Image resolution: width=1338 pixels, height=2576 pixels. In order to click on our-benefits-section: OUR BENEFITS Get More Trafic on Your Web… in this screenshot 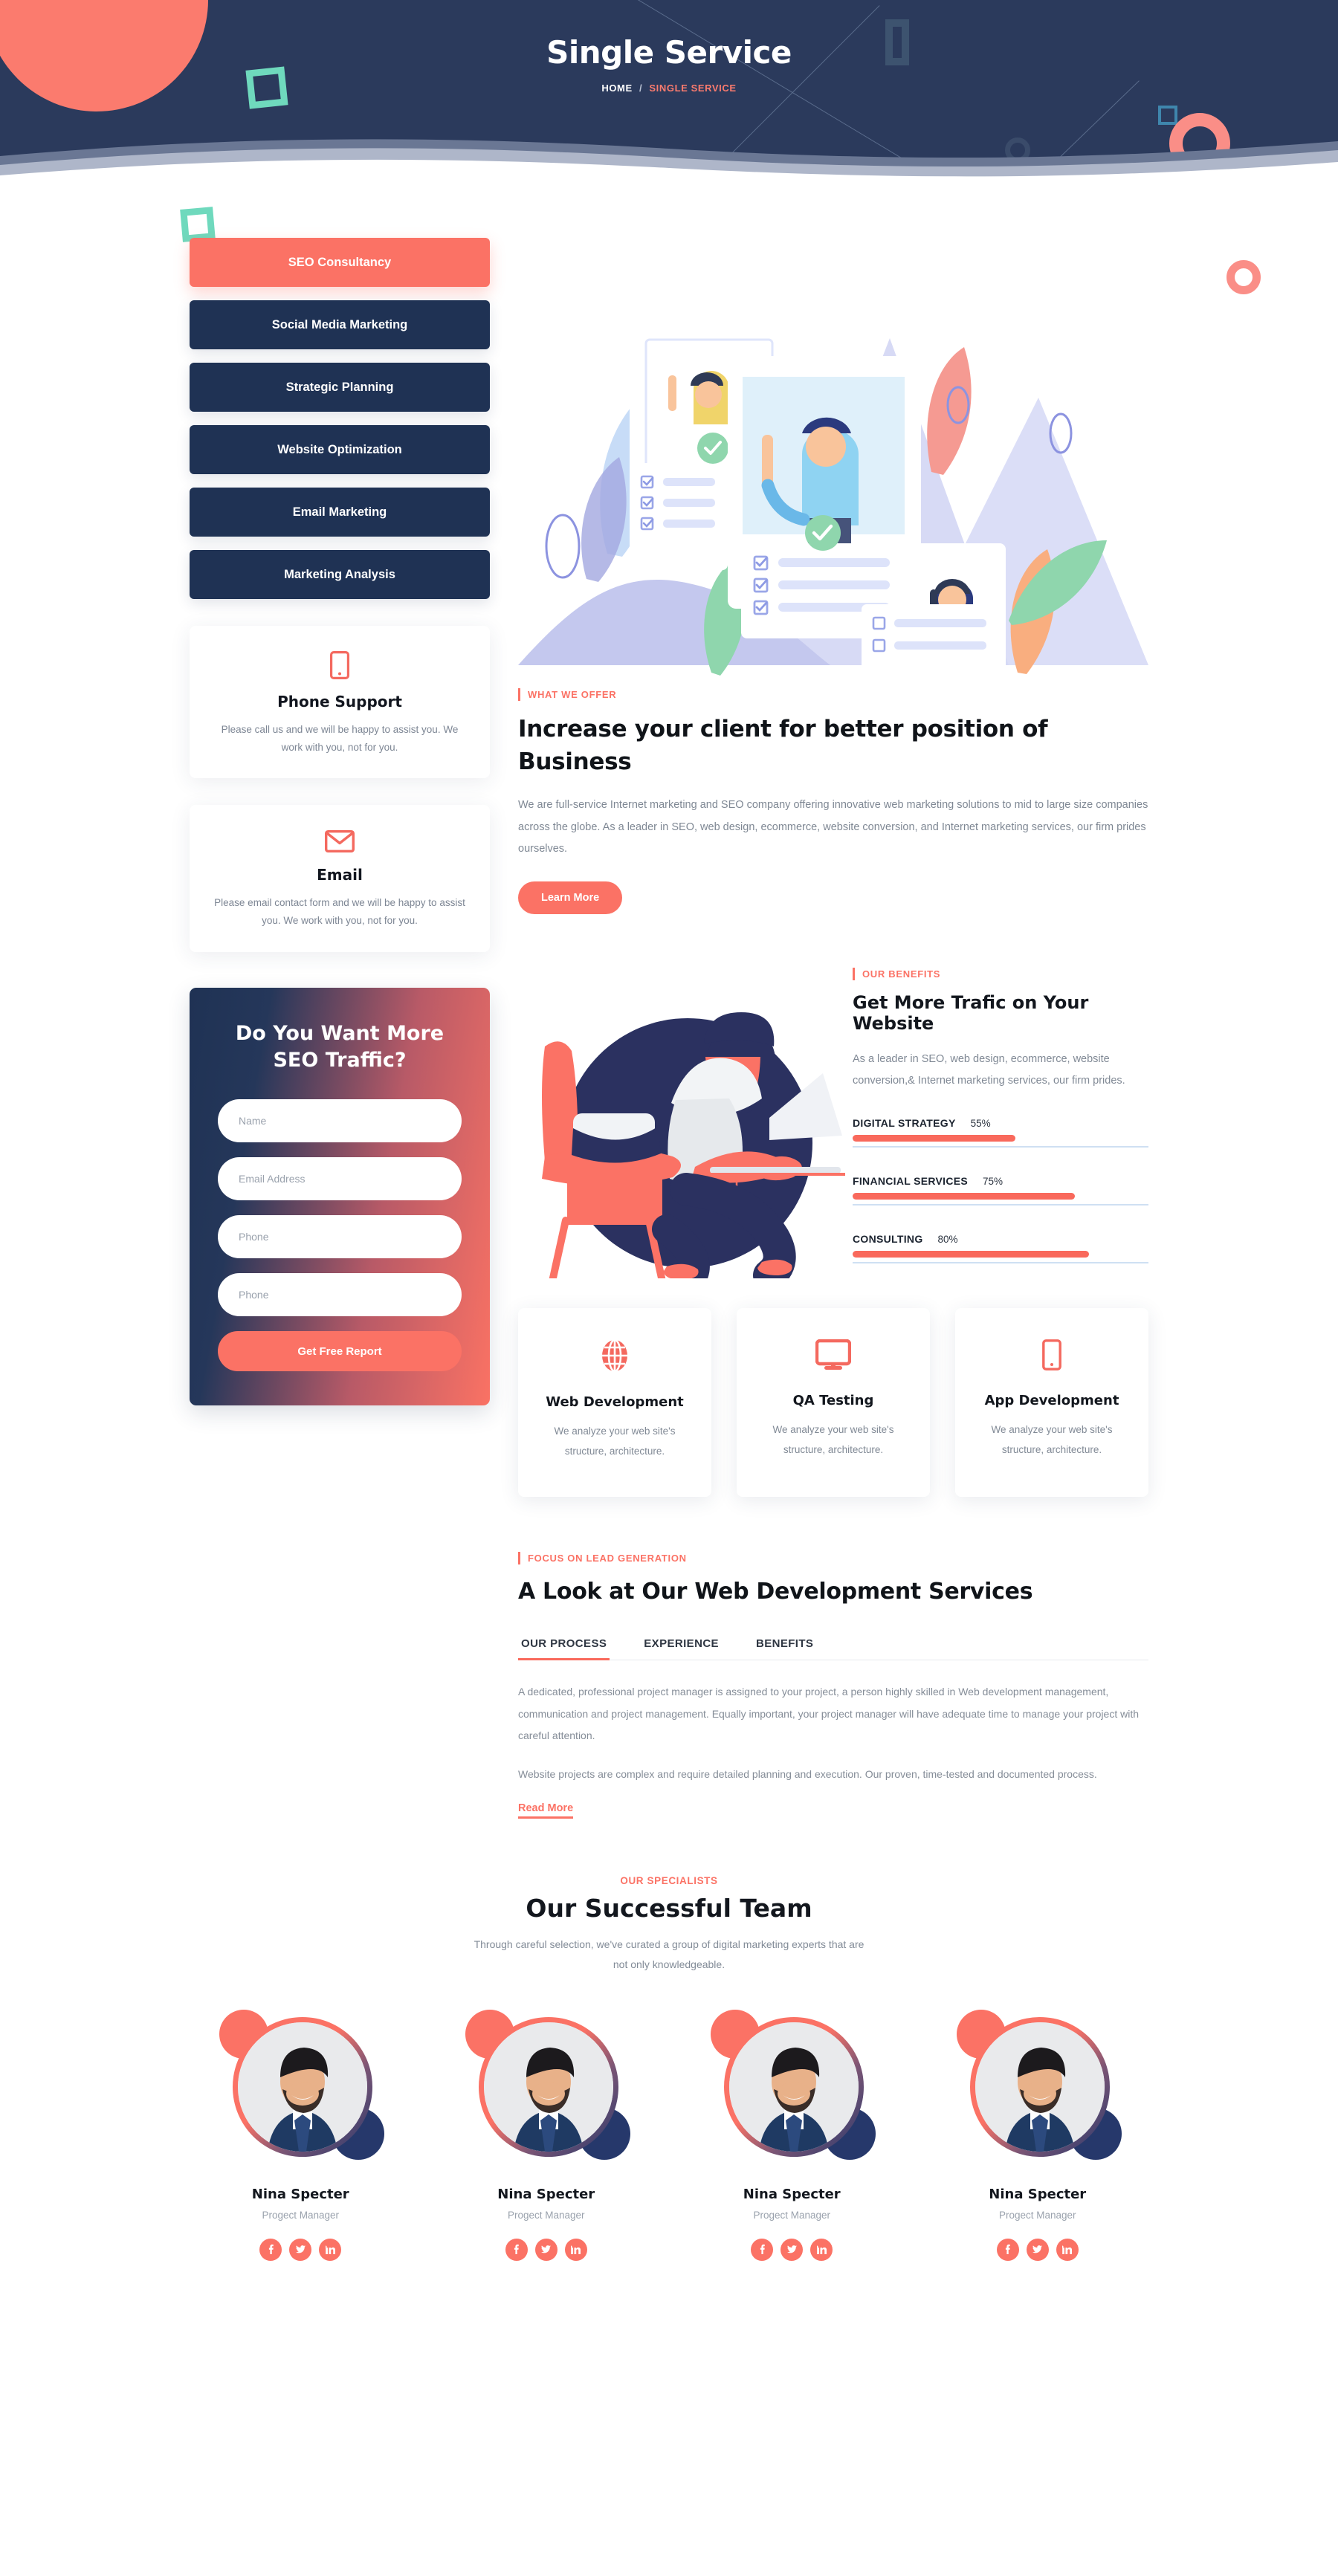, I will do `click(833, 1118)`.